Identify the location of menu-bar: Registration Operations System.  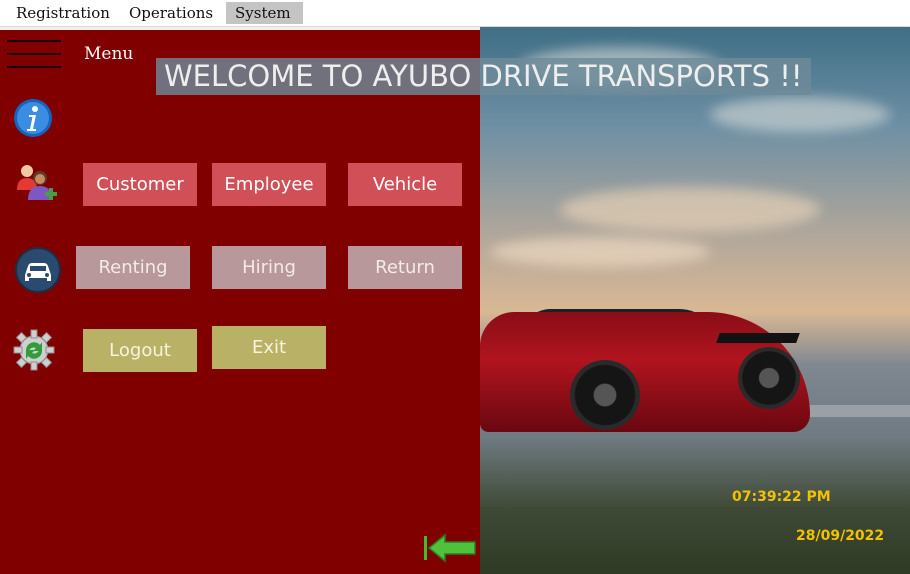
(455, 13).